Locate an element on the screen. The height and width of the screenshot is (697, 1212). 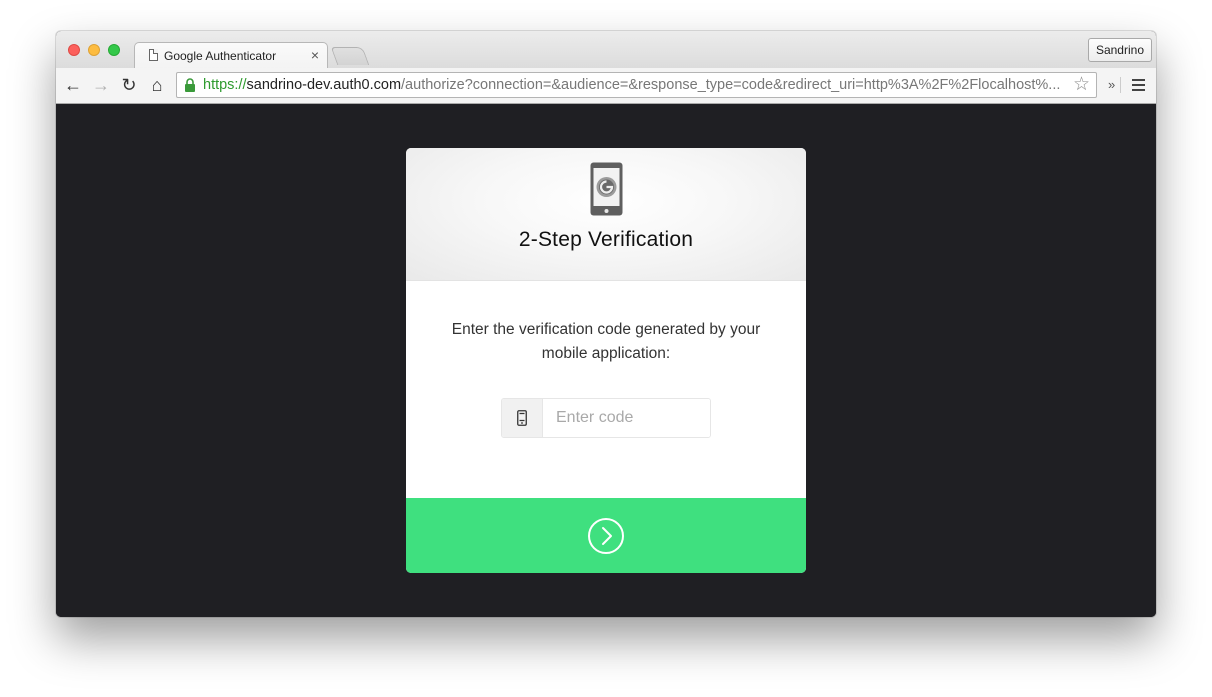
code-input-group is located at coordinates (606, 418).